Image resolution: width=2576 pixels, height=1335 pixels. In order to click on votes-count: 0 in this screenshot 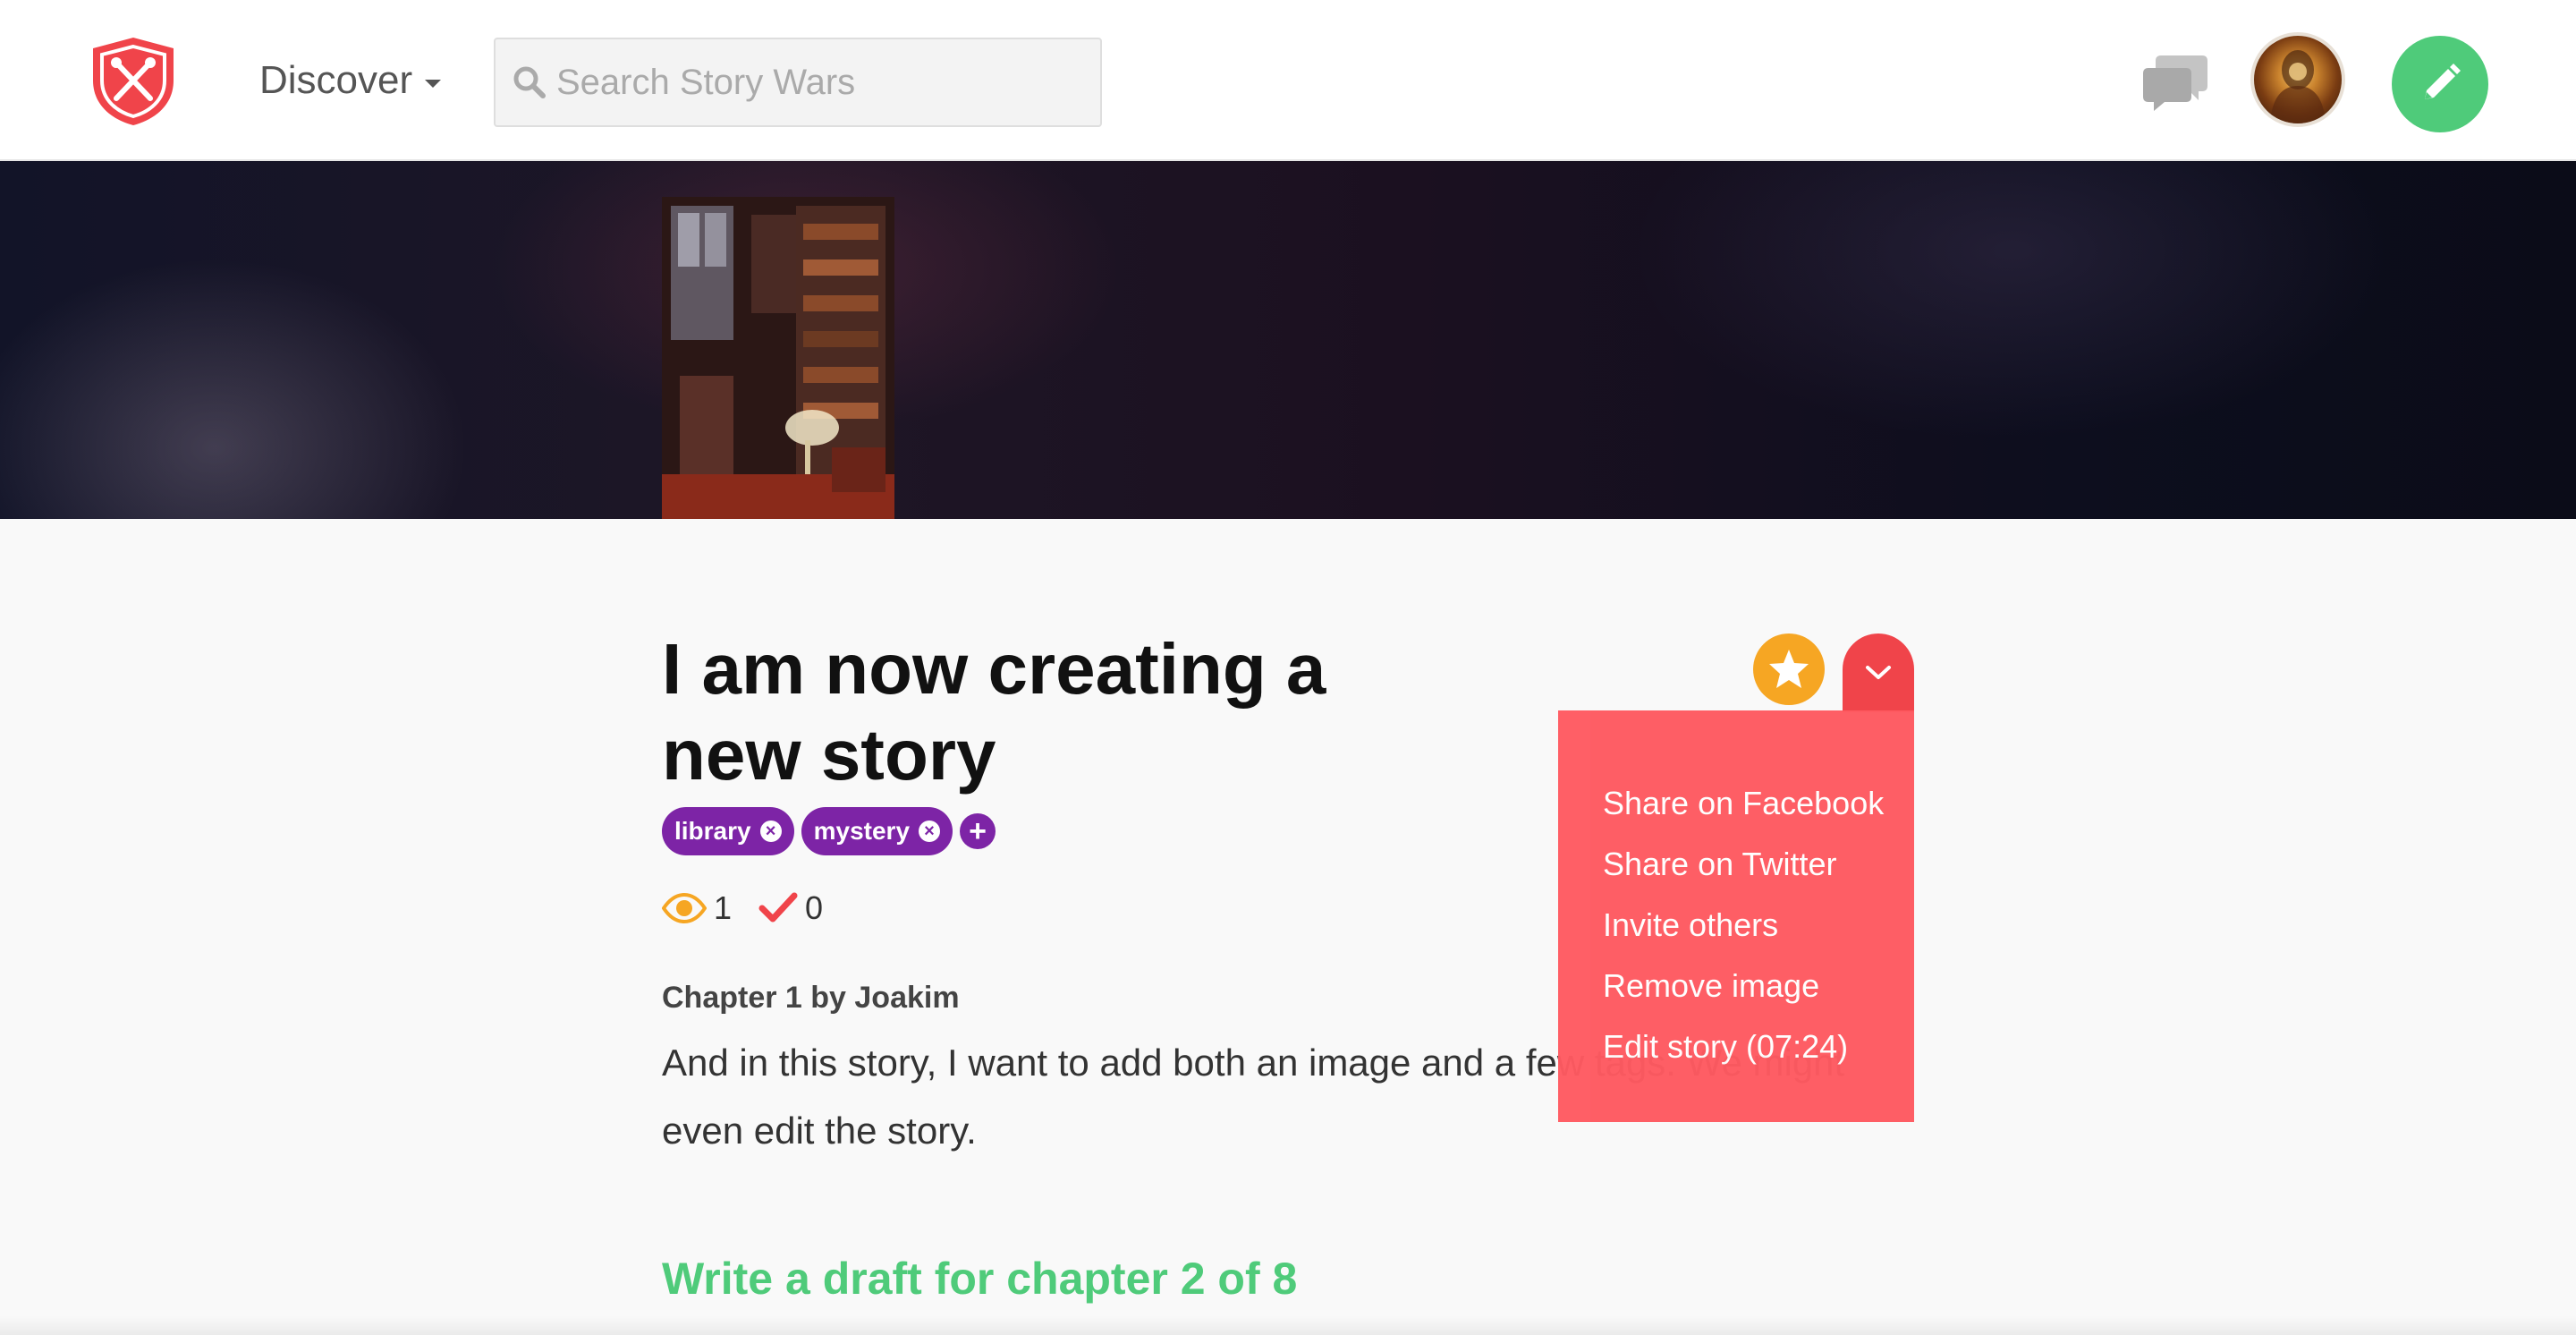, I will do `click(814, 907)`.